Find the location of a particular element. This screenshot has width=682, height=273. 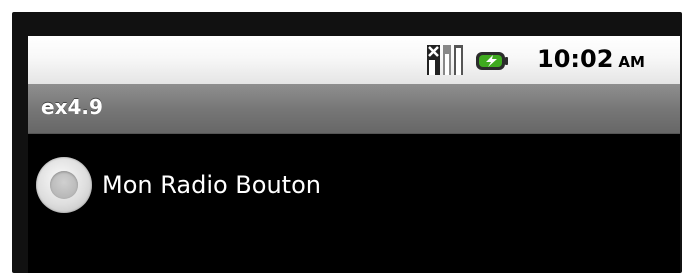

radio-button: Mon Radio Bouton is located at coordinates (246, 185).